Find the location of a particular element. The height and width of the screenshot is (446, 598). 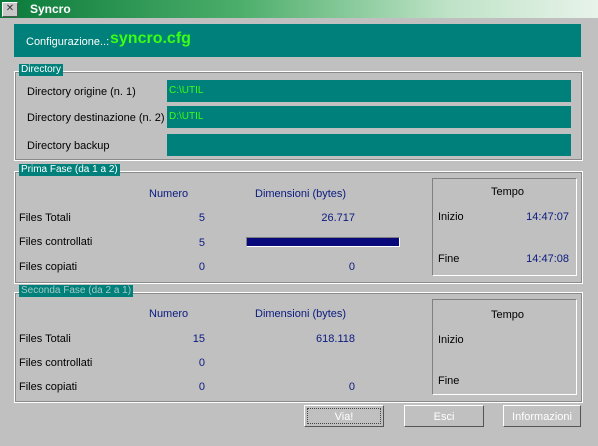

phase1-progress-fill is located at coordinates (323, 242).